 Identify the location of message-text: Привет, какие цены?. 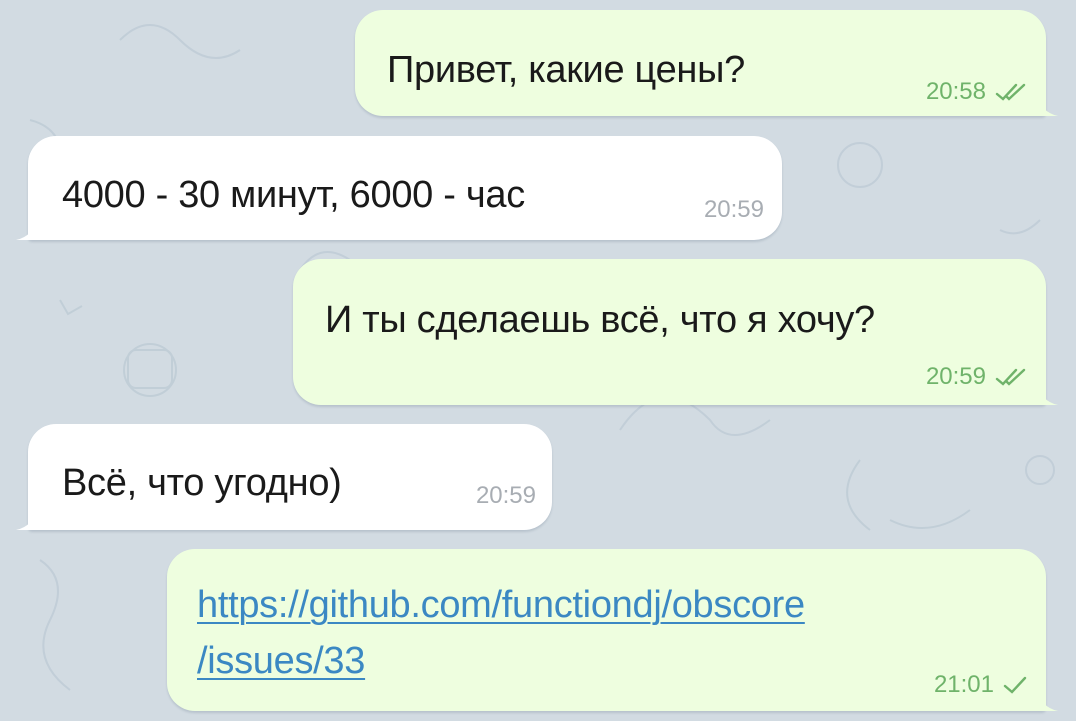
(566, 70).